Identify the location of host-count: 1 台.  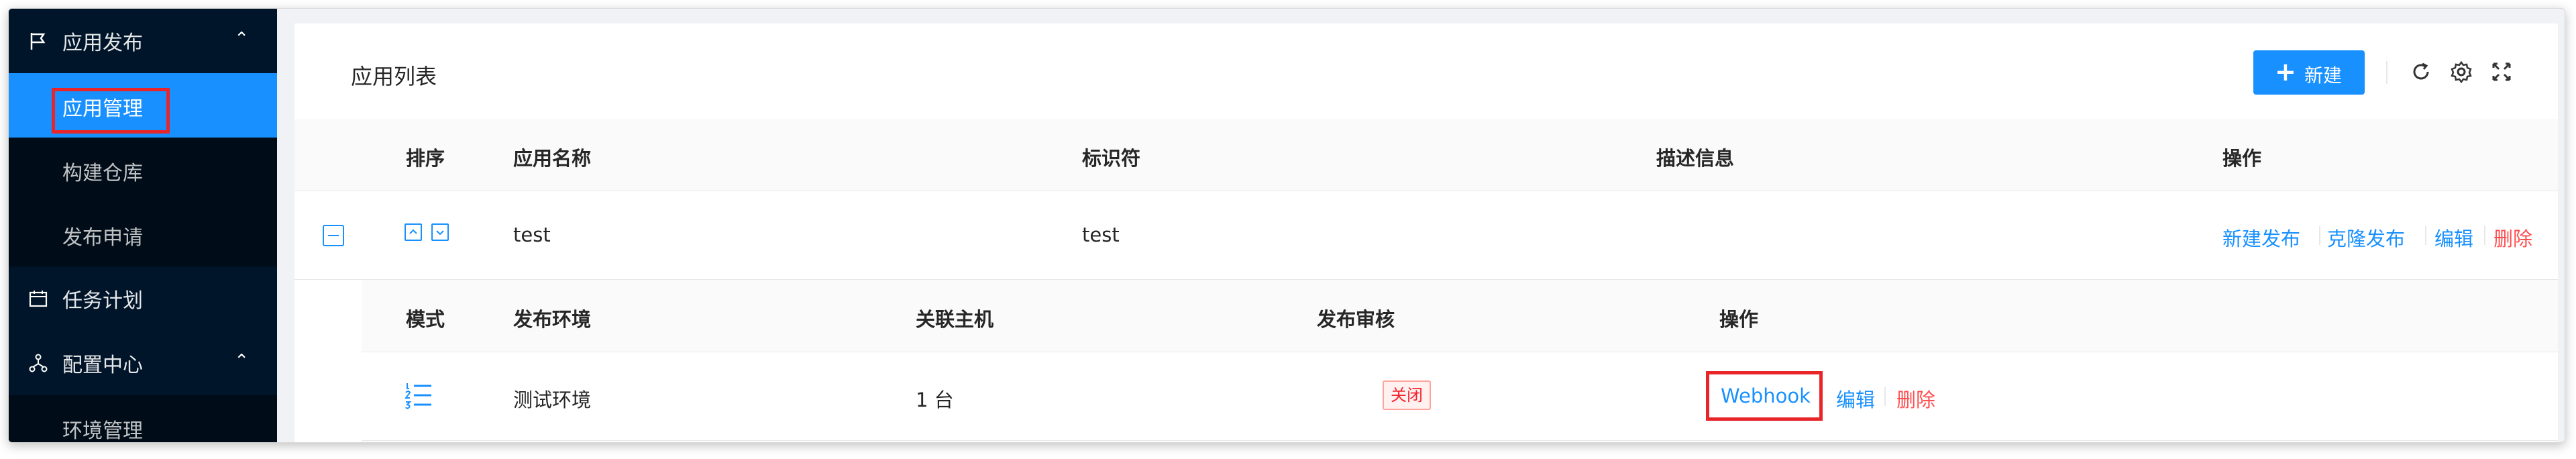
(935, 400).